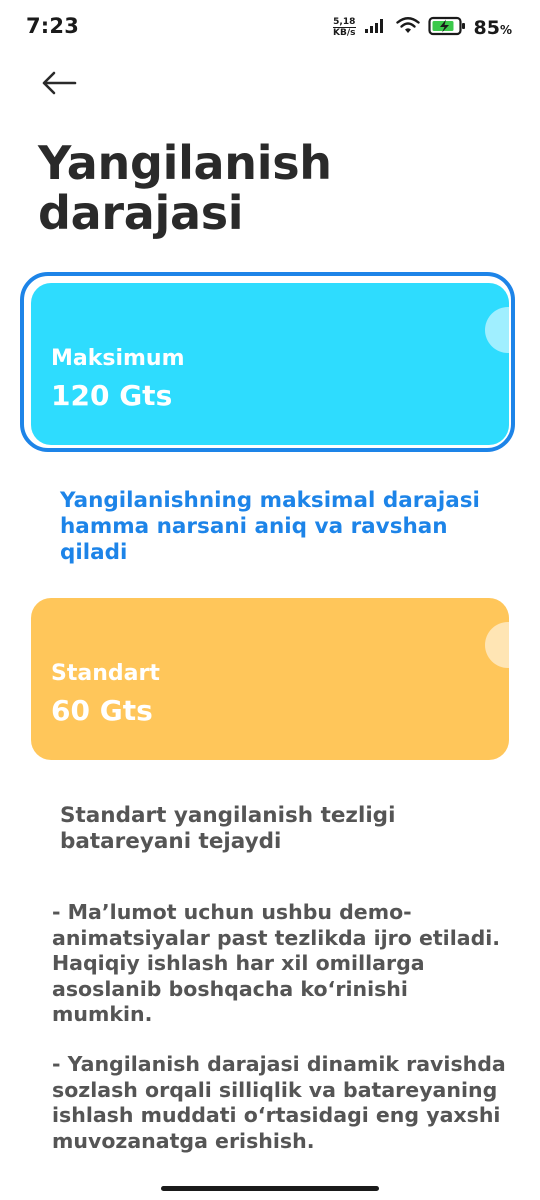 This screenshot has width=540, height=1200. What do you see at coordinates (422, 28) in the screenshot?
I see `status-icons: 5,18 KB/s 85%` at bounding box center [422, 28].